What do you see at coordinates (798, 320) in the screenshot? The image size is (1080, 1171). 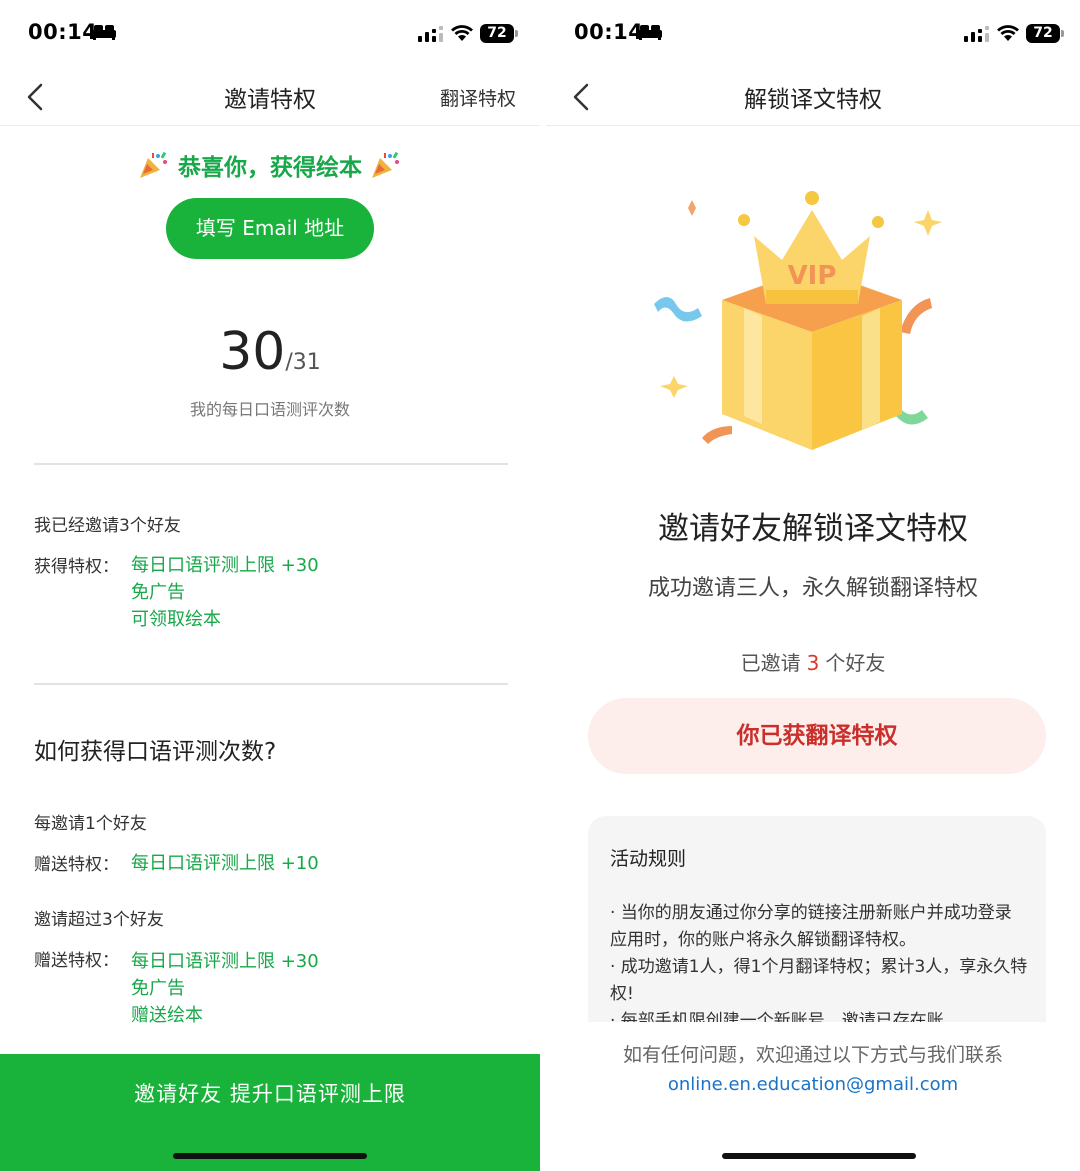 I see `vip-gift-box-illustration: VIP` at bounding box center [798, 320].